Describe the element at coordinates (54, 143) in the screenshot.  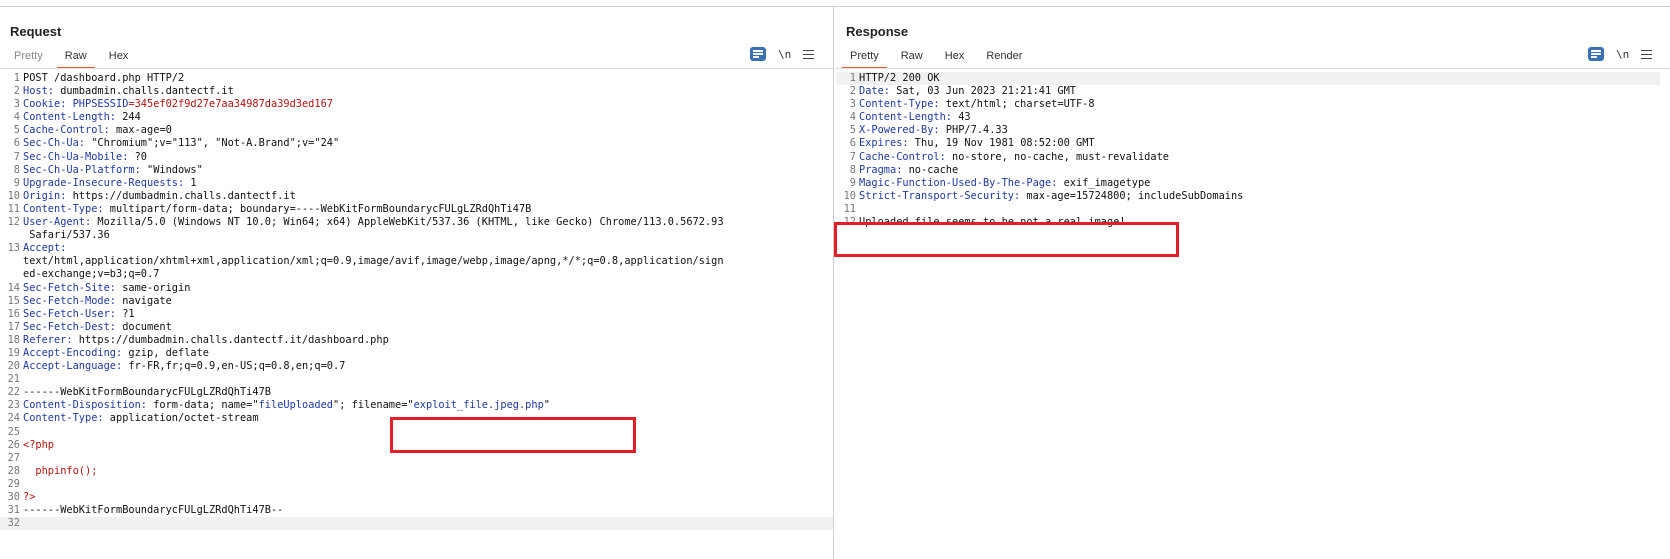
I see `header-name: Sec-Ch-Ua:` at that location.